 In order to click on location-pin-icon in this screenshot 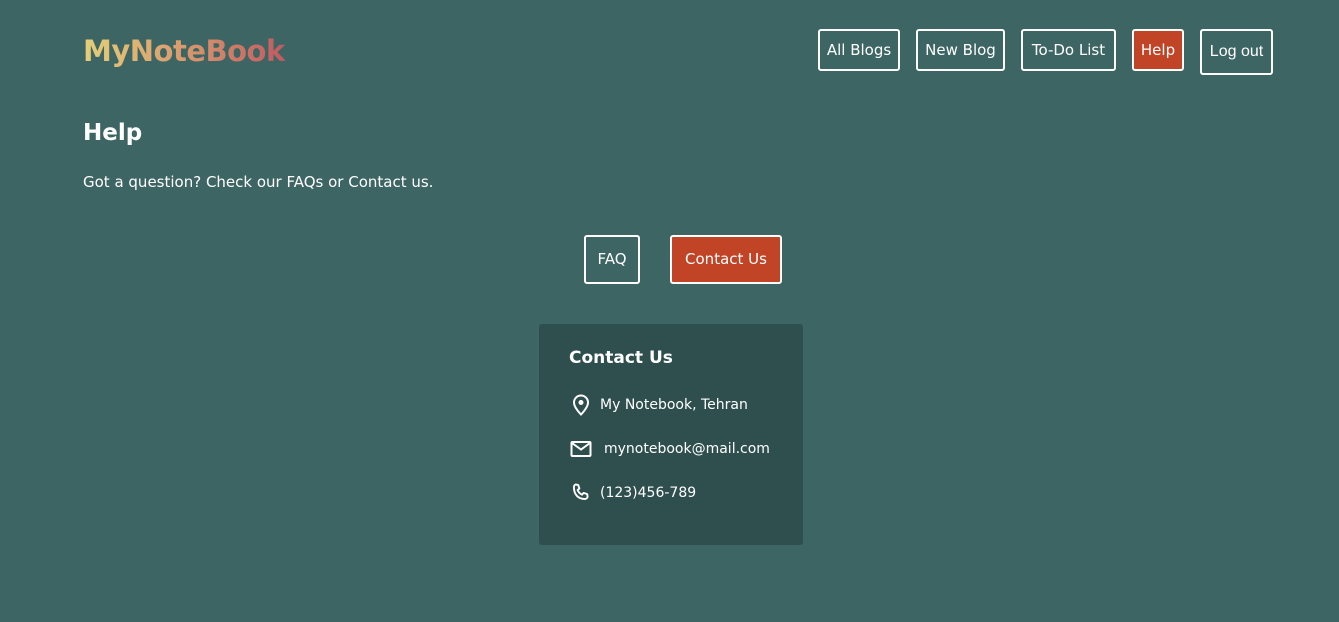, I will do `click(581, 405)`.